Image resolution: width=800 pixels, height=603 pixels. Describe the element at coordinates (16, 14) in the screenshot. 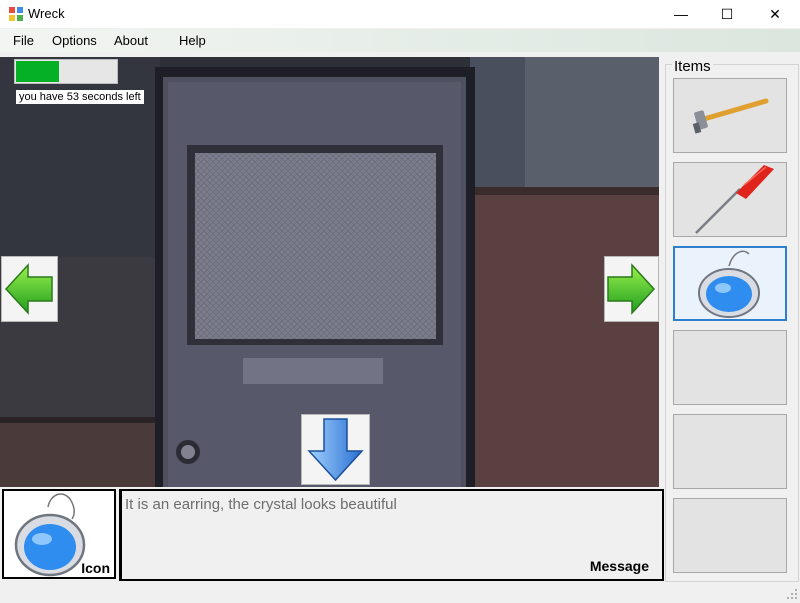

I see `app-icon` at that location.